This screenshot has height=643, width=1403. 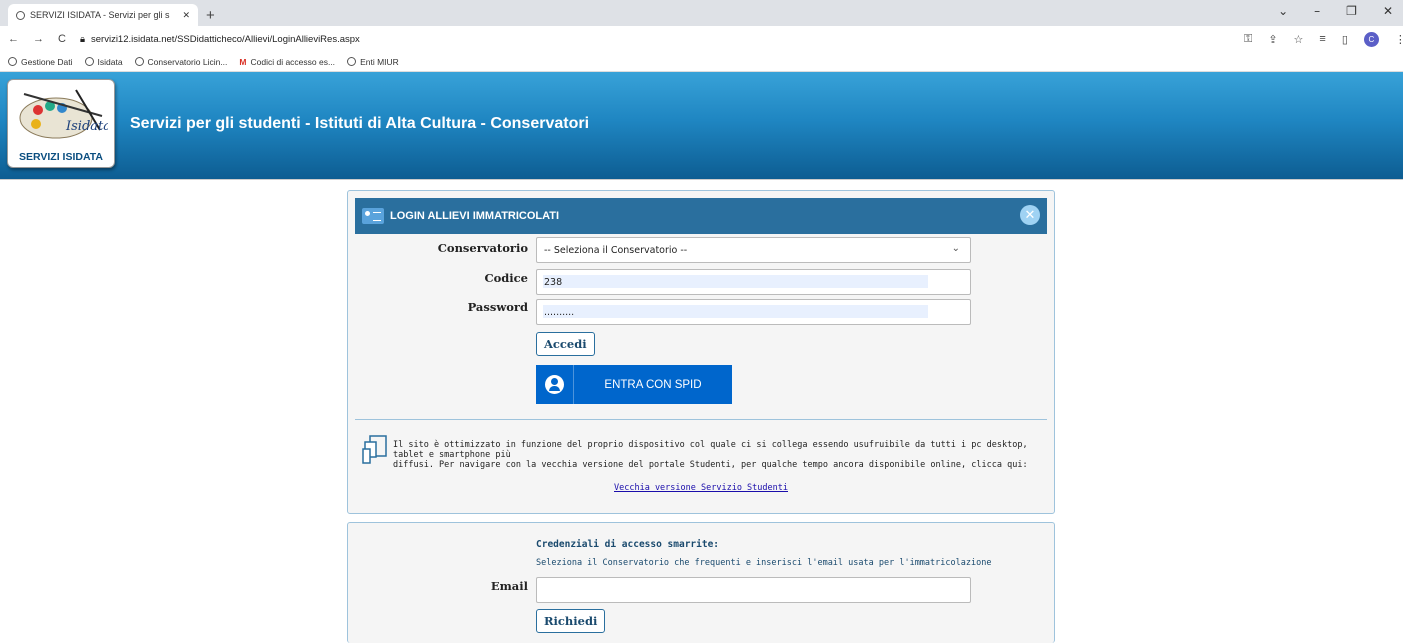 What do you see at coordinates (753, 590) in the screenshot?
I see `email-input` at bounding box center [753, 590].